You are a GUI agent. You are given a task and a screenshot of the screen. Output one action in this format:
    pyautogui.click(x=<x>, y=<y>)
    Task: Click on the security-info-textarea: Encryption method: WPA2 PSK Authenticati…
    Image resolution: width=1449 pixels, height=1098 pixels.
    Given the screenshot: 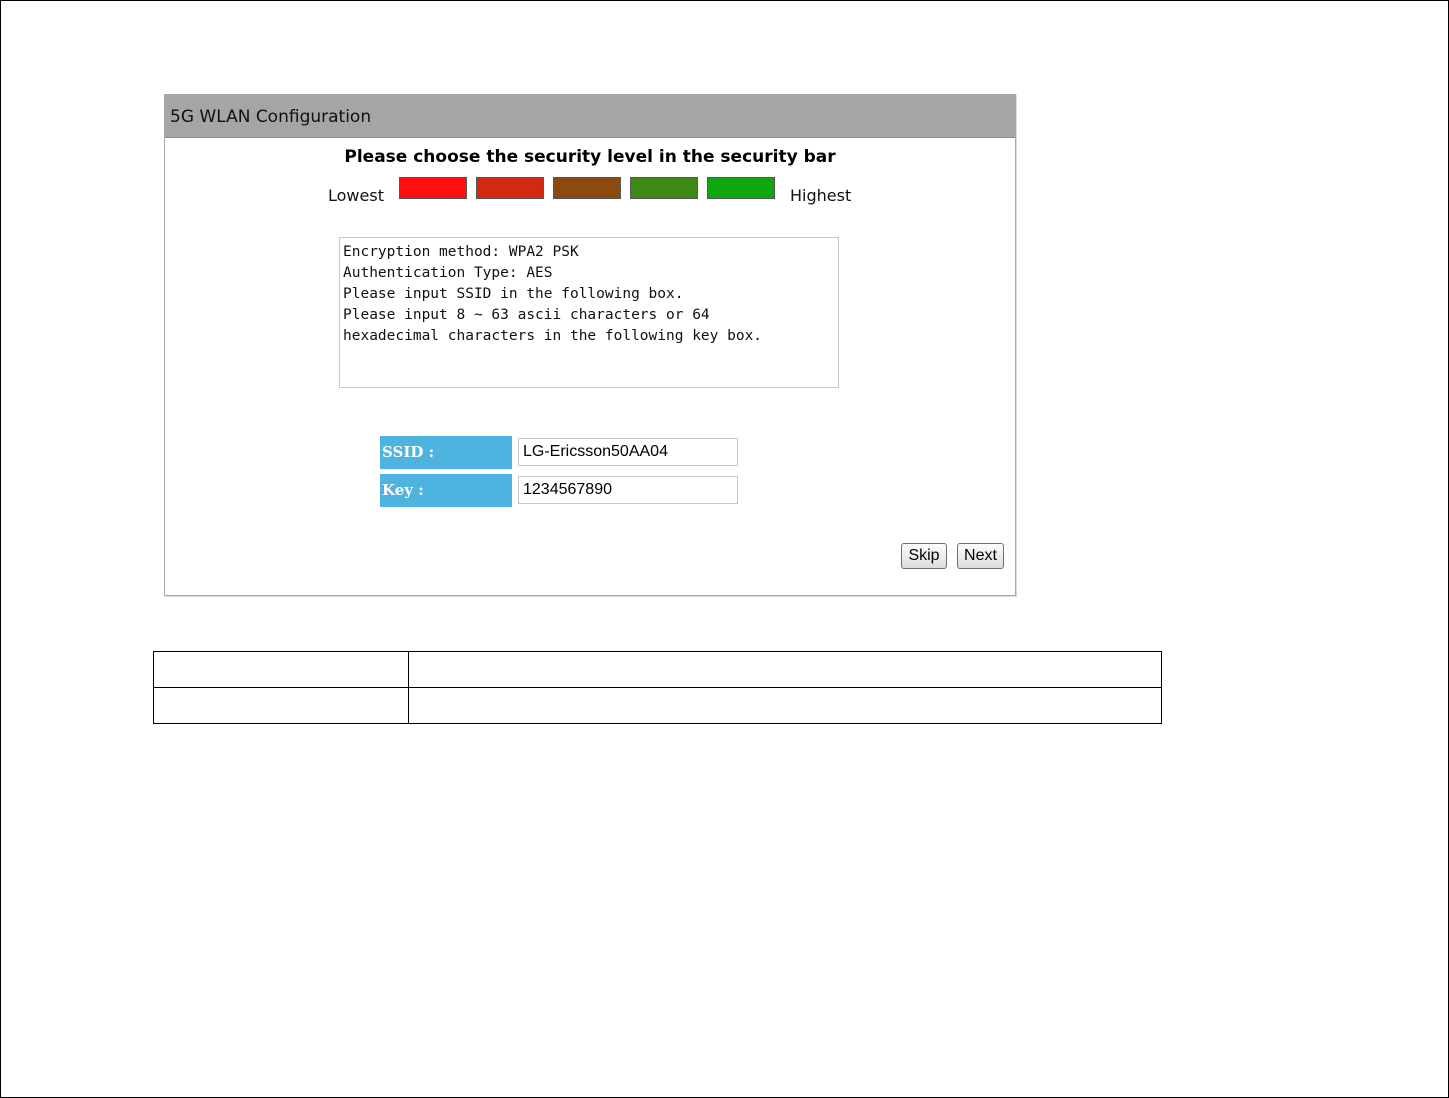 What is the action you would take?
    pyautogui.click(x=589, y=312)
    